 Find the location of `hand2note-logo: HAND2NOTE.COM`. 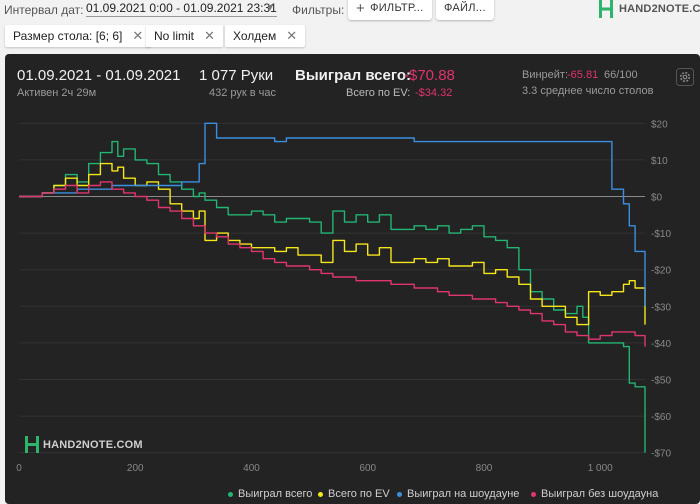

hand2note-logo: HAND2NOTE.COM is located at coordinates (649, 9).